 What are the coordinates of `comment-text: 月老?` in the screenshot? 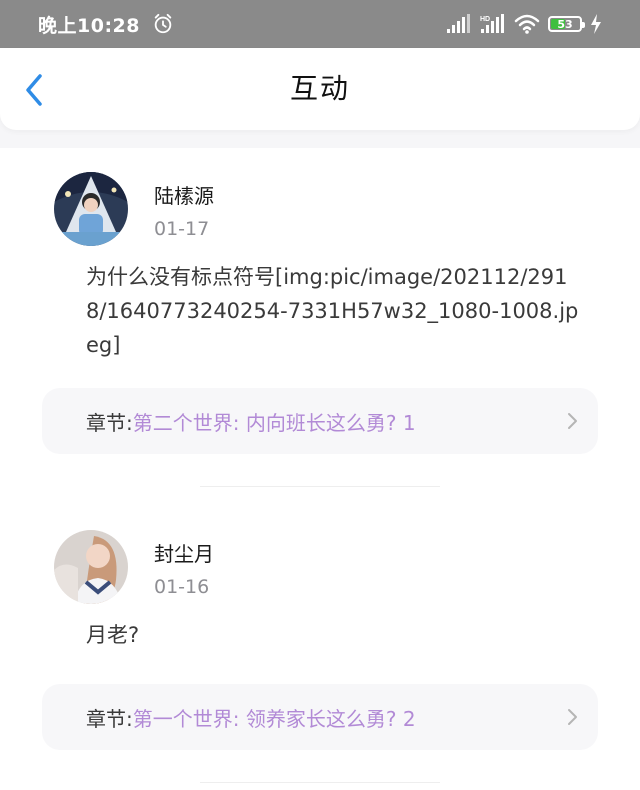 It's located at (113, 635).